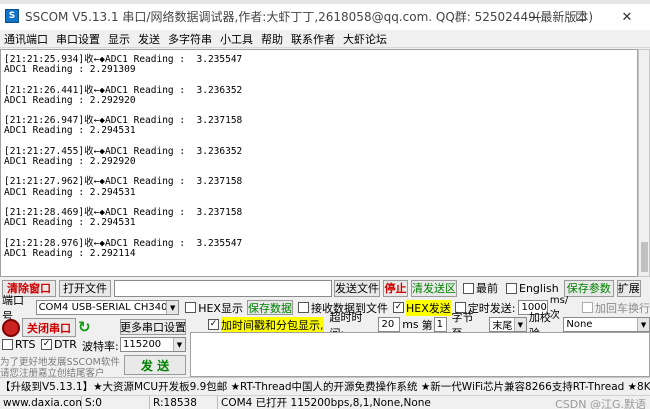  What do you see at coordinates (535, 17) in the screenshot?
I see `minimize-button: —` at bounding box center [535, 17].